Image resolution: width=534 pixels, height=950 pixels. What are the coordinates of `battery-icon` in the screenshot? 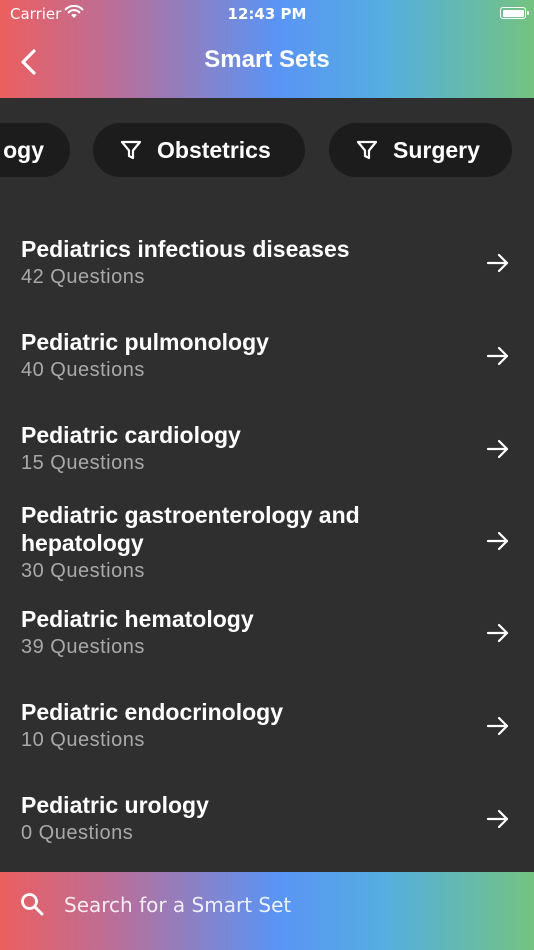 It's located at (514, 13).